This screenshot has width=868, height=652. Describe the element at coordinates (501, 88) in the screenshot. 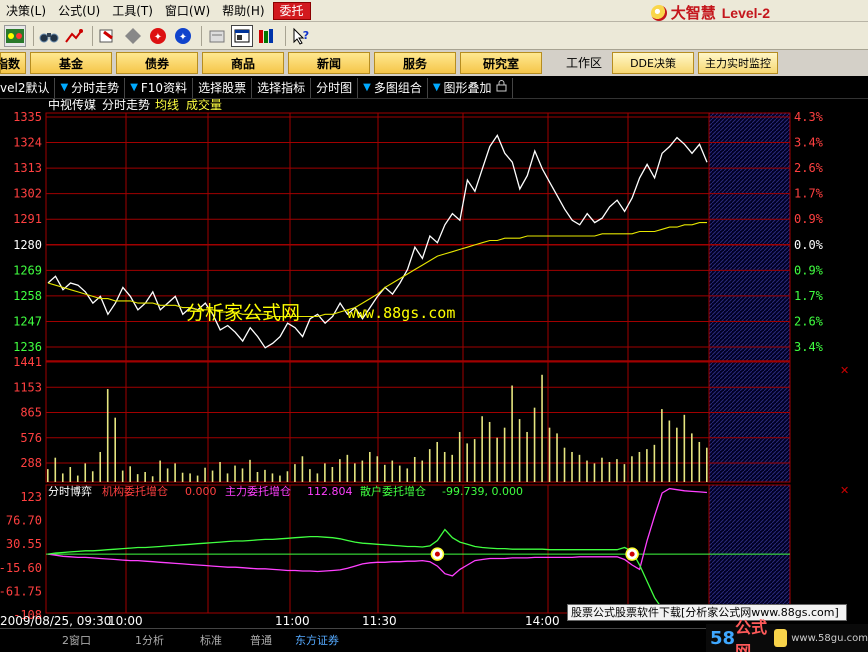

I see `lock-icon` at that location.